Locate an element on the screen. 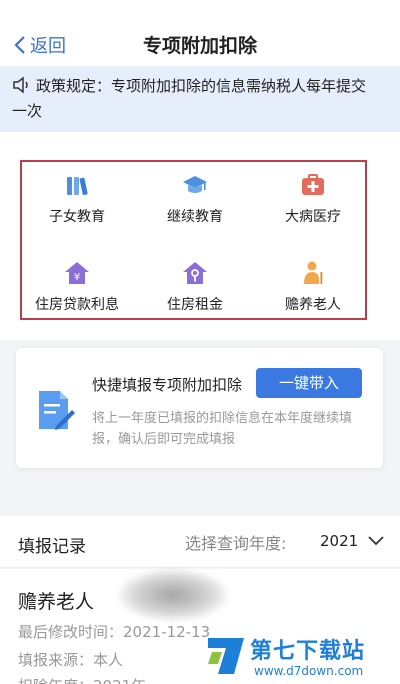  quick-fill-description: 将上一年度已填报的扣除信息在本年度继续填报，确认后即可完成填报 is located at coordinates (222, 429).